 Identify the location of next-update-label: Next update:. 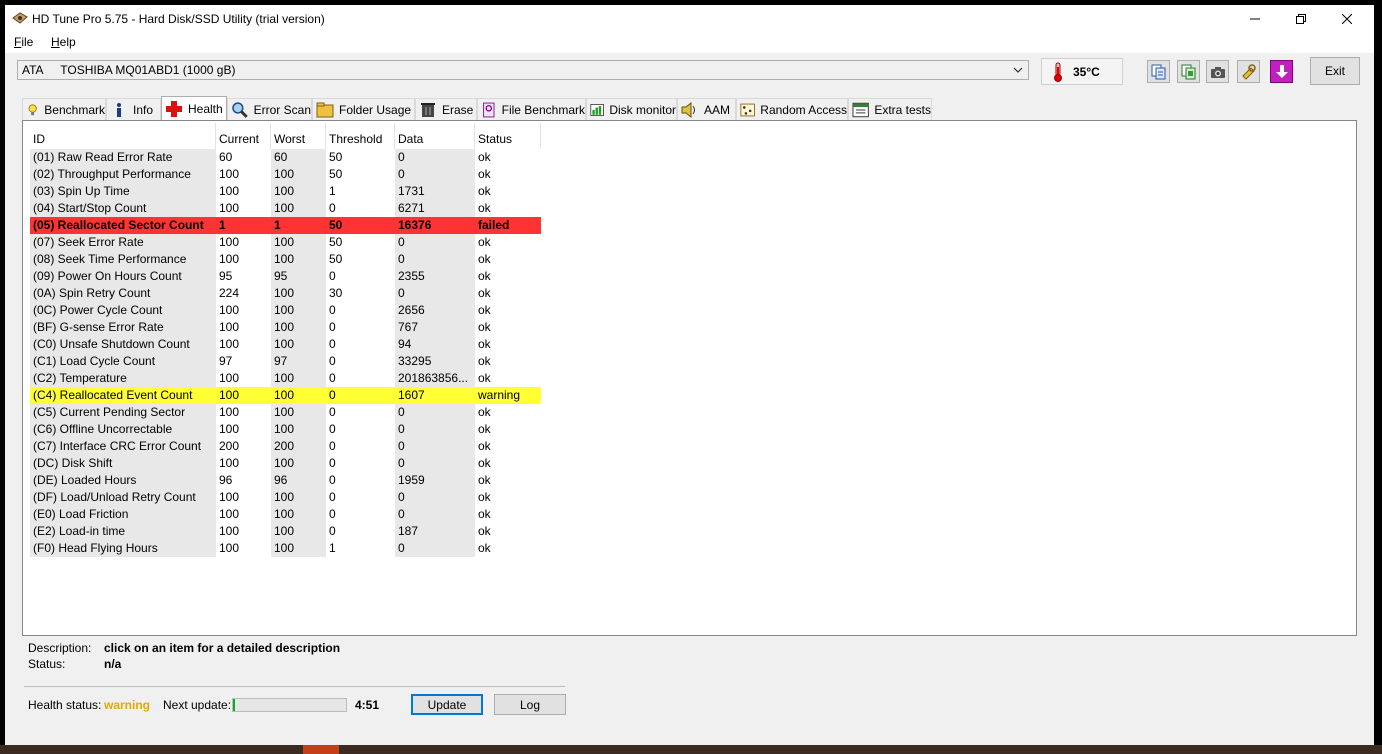
(197, 705).